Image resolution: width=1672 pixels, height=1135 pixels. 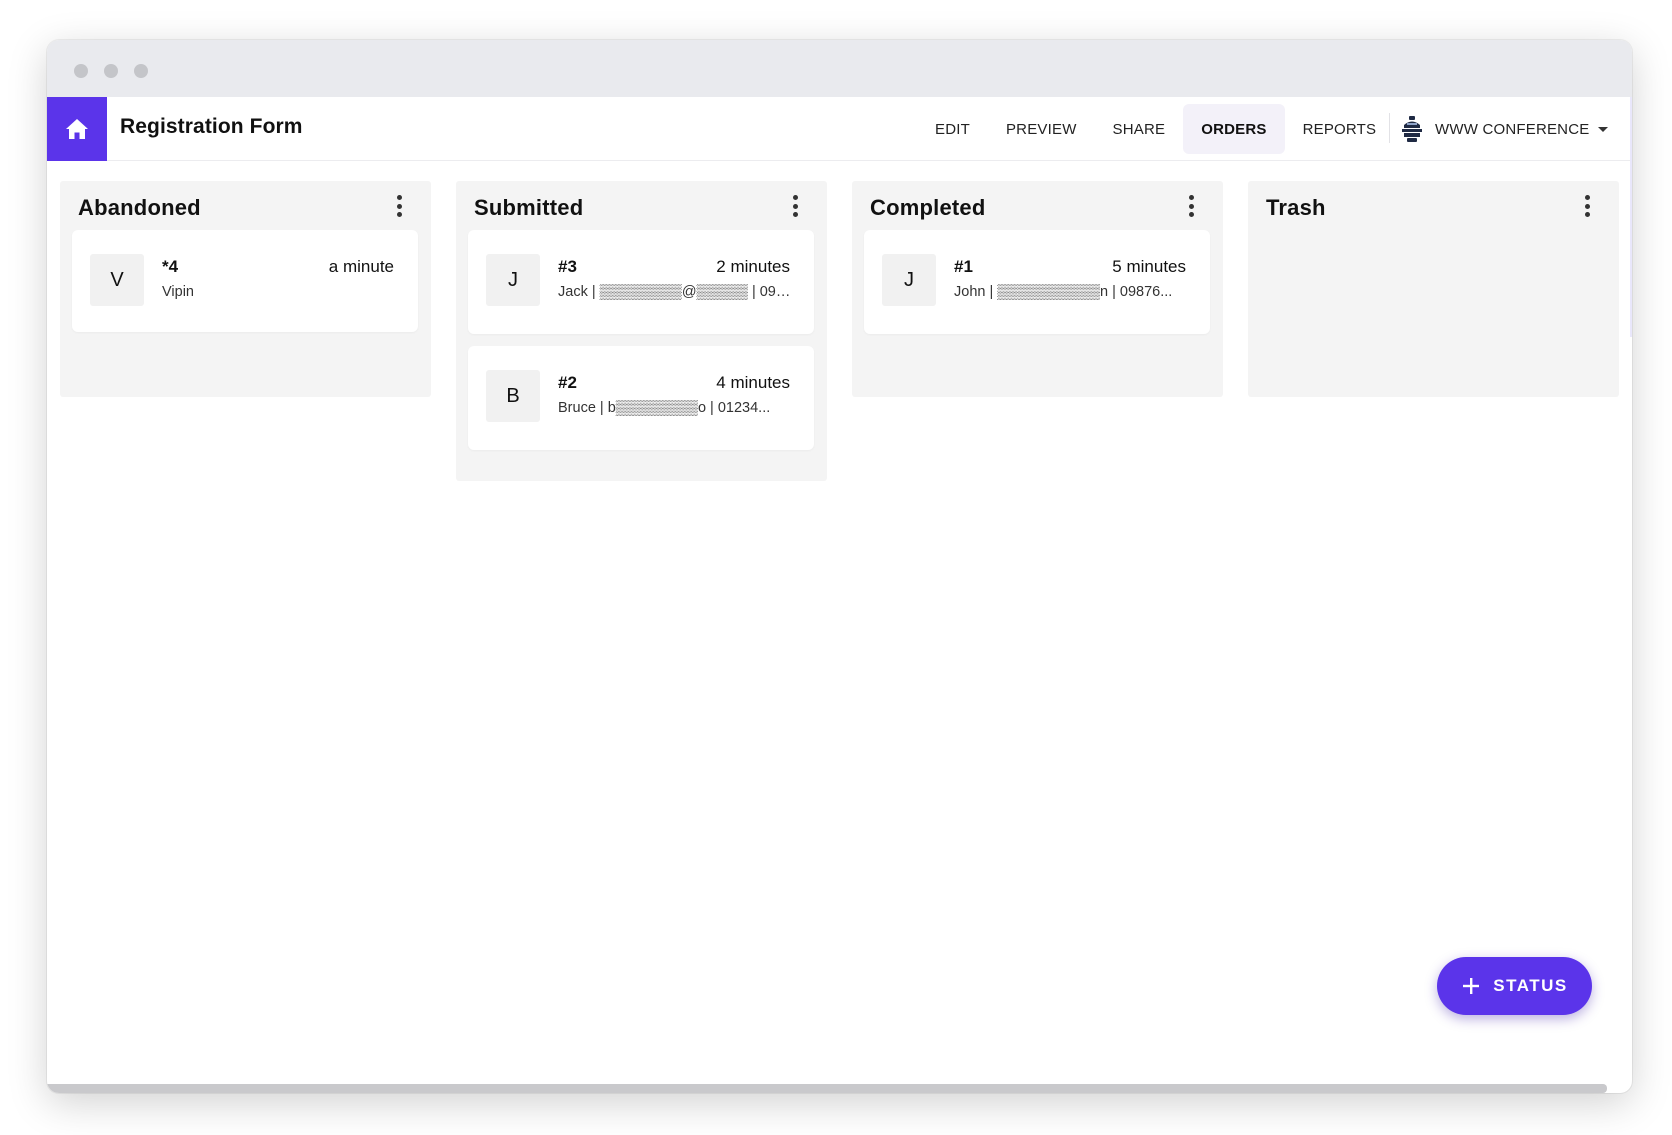 What do you see at coordinates (1041, 129) in the screenshot?
I see `nav-preview: PREVIEW` at bounding box center [1041, 129].